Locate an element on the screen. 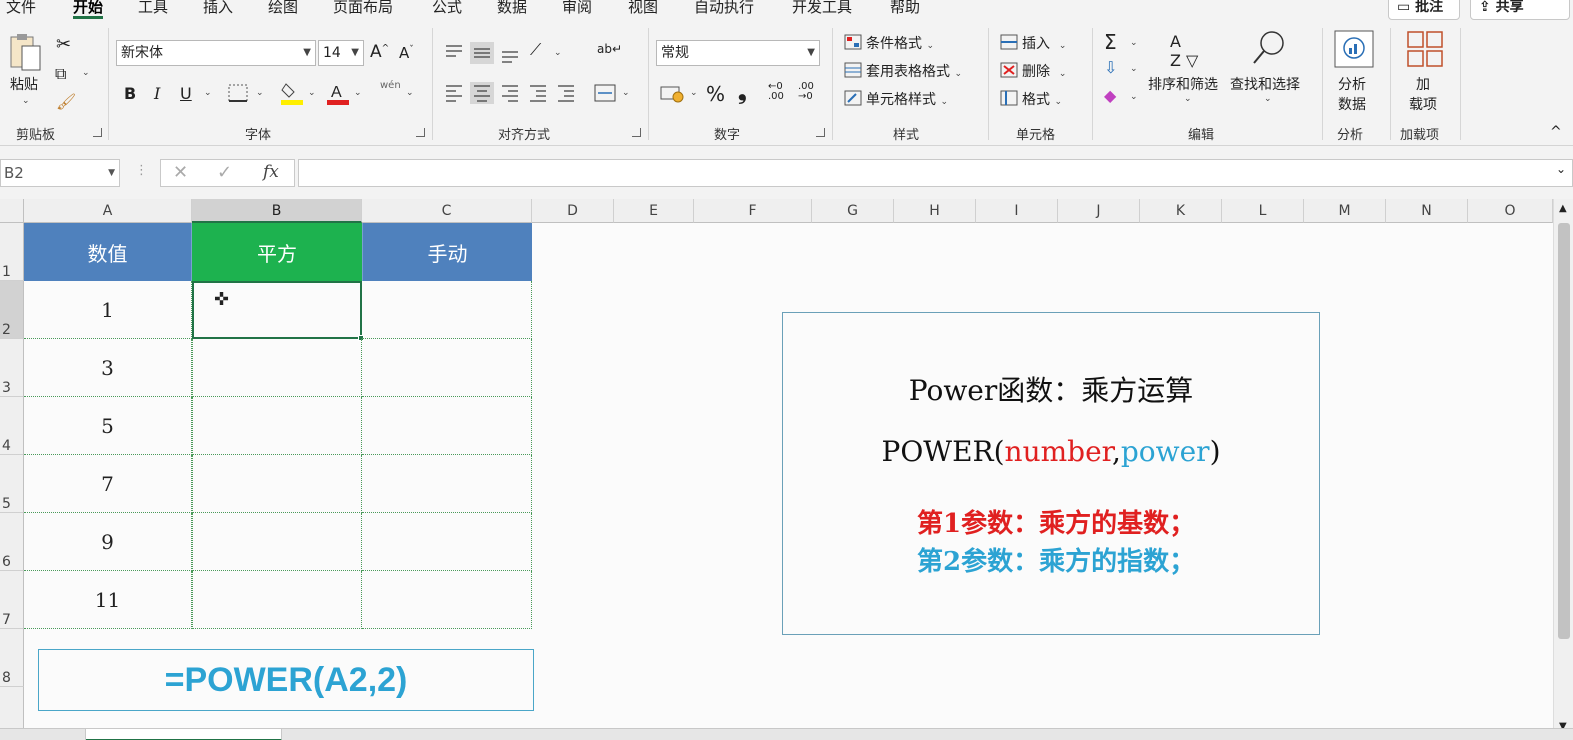  paste-button: 粘贴 is located at coordinates (24, 84).